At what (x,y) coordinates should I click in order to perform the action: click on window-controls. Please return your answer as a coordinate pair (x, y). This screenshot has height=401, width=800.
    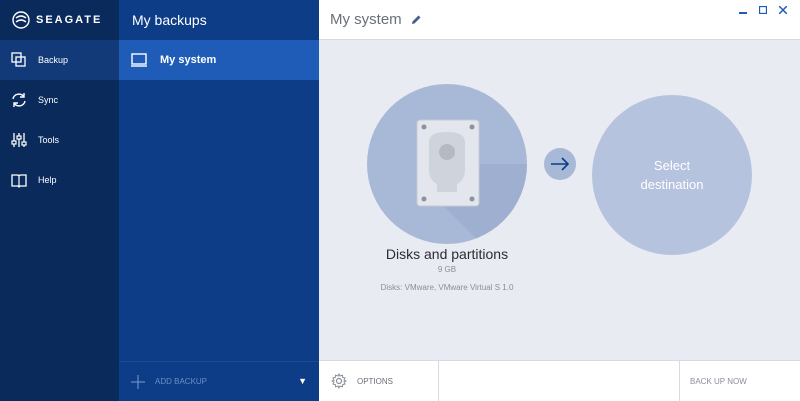
    Looking at the image, I should click on (763, 10).